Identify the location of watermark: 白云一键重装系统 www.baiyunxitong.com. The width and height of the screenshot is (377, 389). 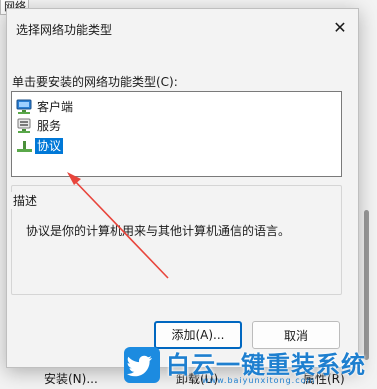
(249, 367).